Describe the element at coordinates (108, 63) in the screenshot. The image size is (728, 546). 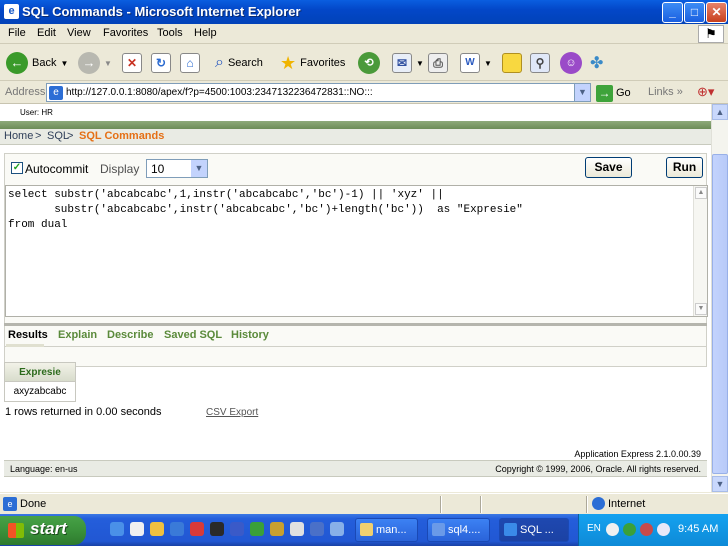
I see `forward-dropdown-icon: ▼` at that location.